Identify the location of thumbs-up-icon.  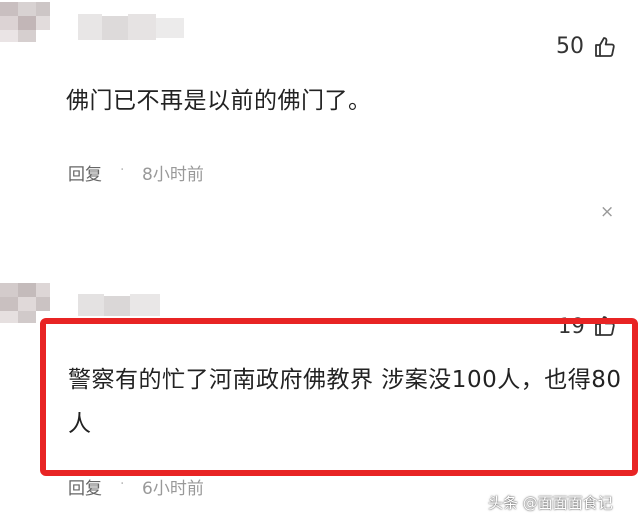
(606, 47).